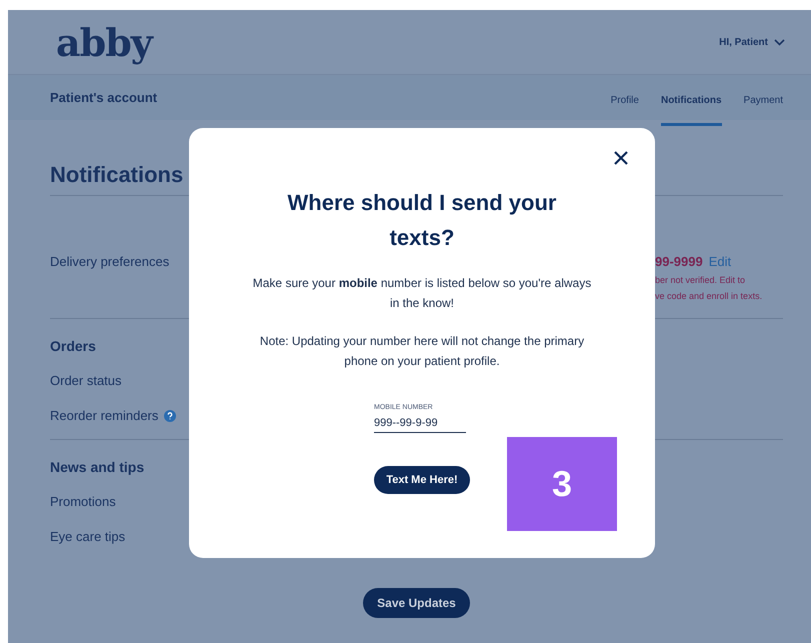 This screenshot has width=811, height=643. Describe the element at coordinates (700, 280) in the screenshot. I see `warning-text: ber not verified. Edit to` at that location.